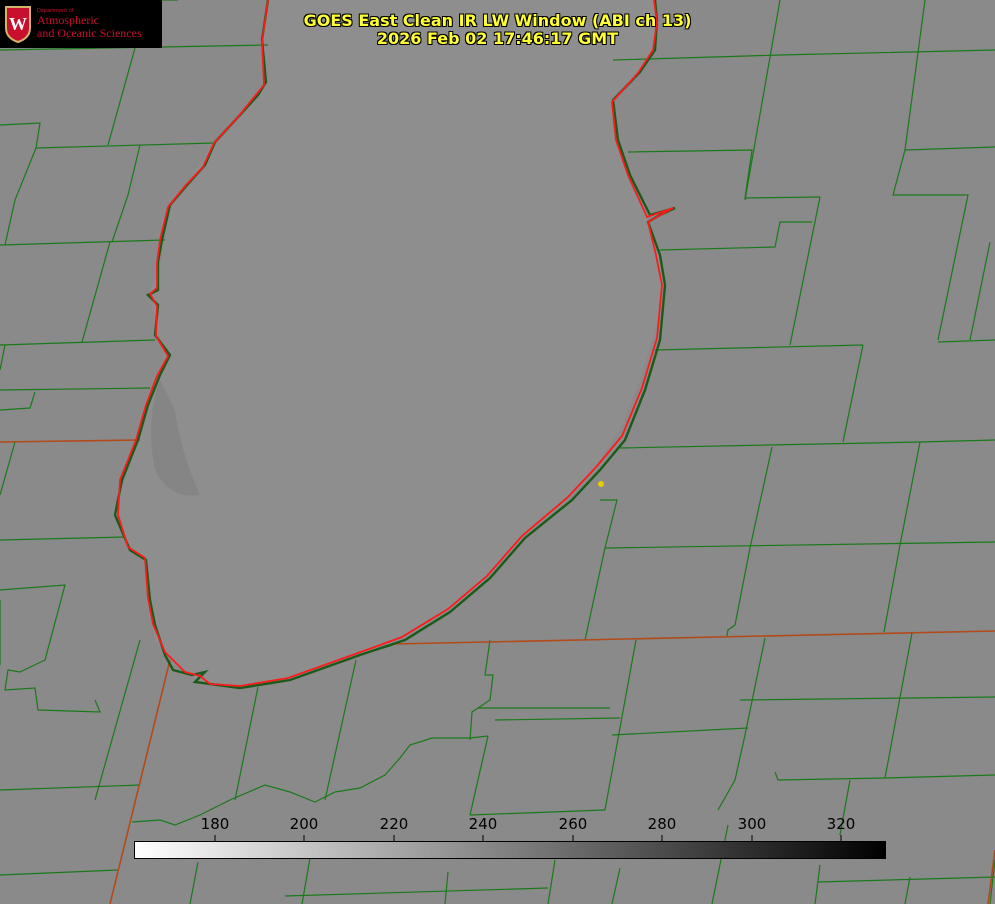 The width and height of the screenshot is (995, 904). What do you see at coordinates (662, 824) in the screenshot?
I see `colorbar-tick-label: 280` at bounding box center [662, 824].